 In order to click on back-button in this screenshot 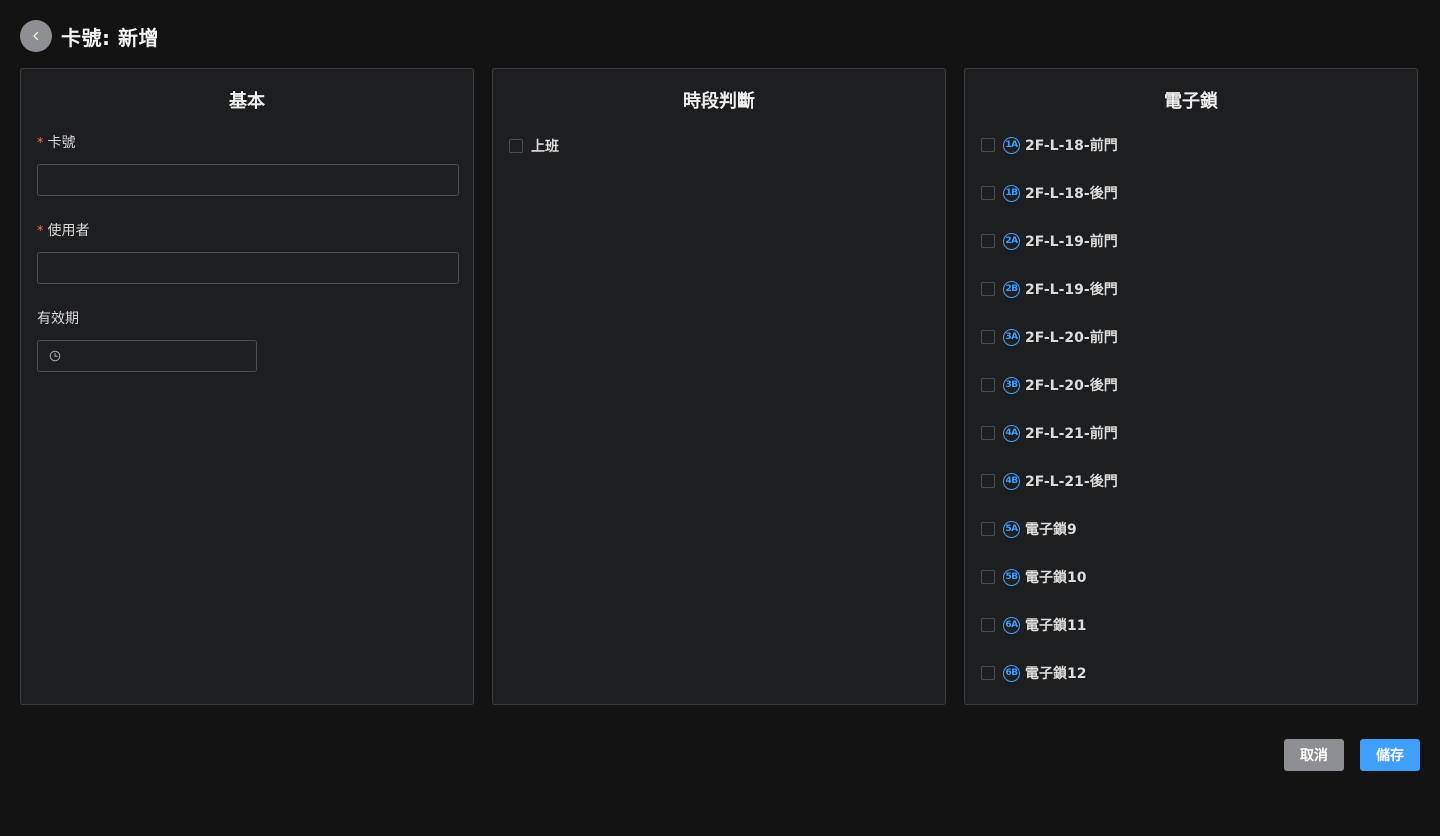, I will do `click(36, 36)`.